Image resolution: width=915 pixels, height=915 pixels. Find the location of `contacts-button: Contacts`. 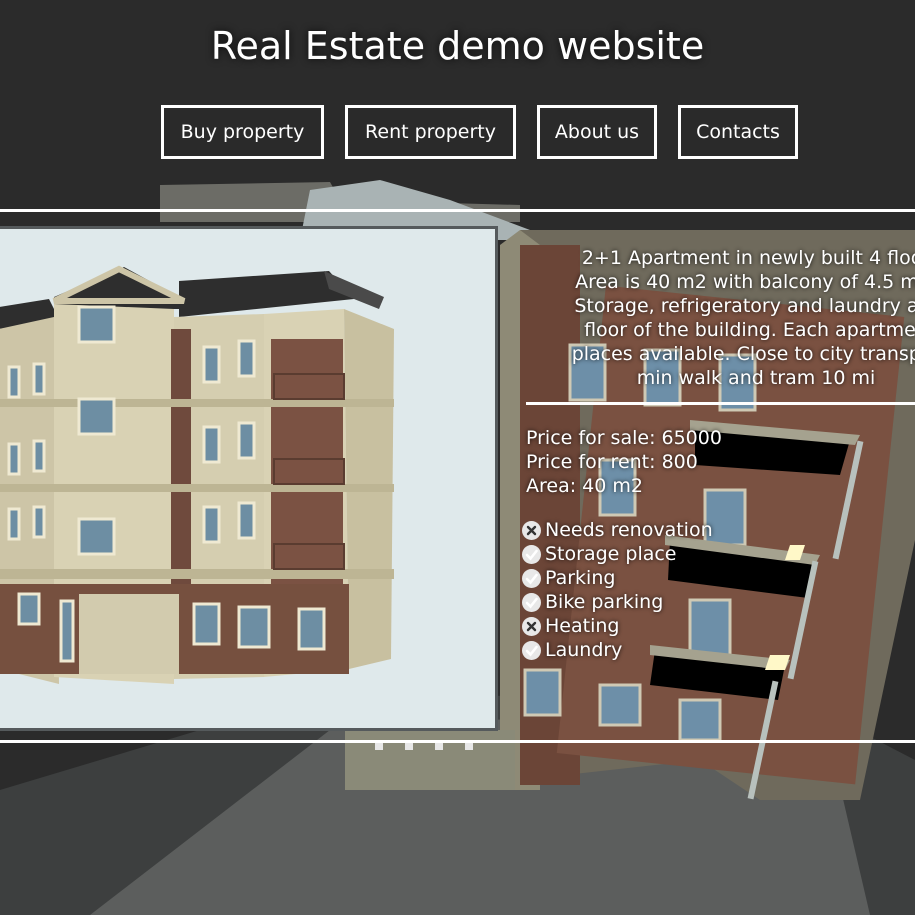

contacts-button: Contacts is located at coordinates (738, 132).